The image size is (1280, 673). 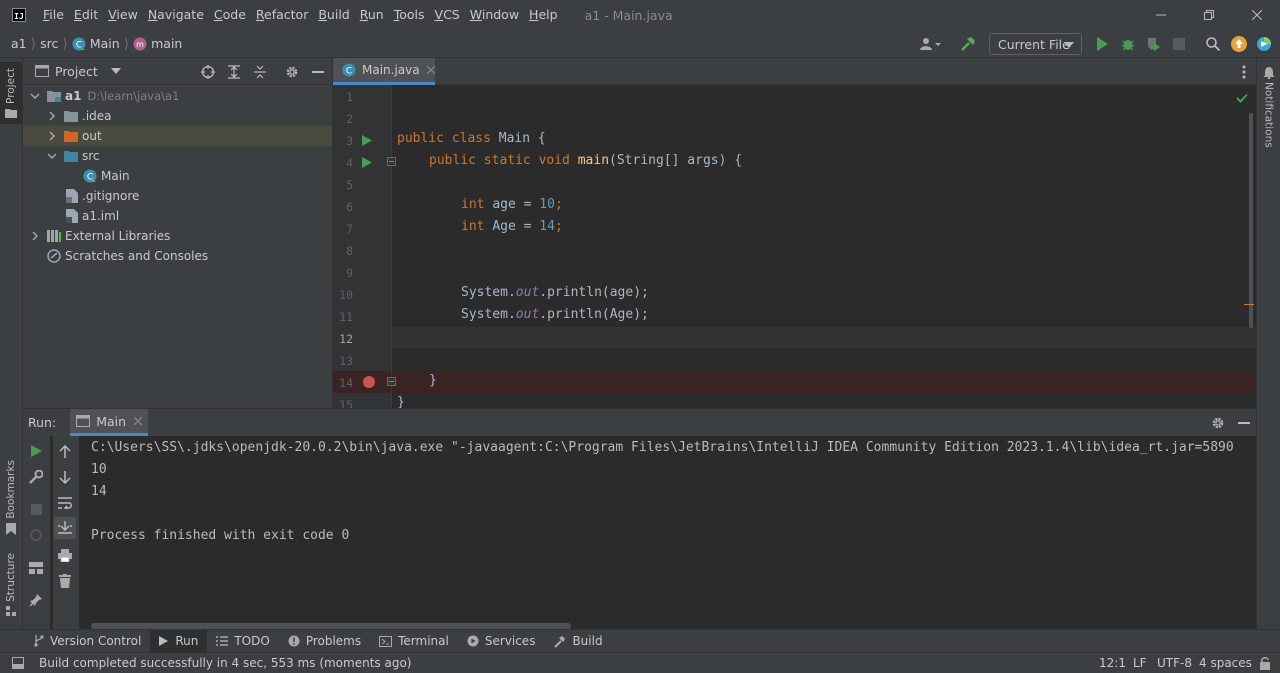 I want to click on debug-snapshot-button, so click(x=36, y=535).